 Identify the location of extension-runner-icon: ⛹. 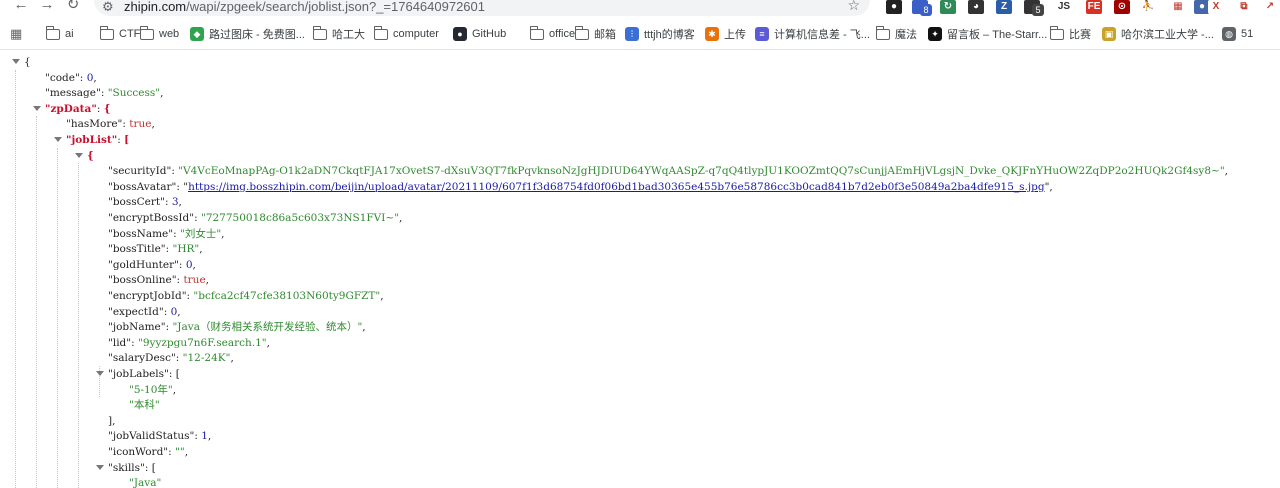
(1148, 7).